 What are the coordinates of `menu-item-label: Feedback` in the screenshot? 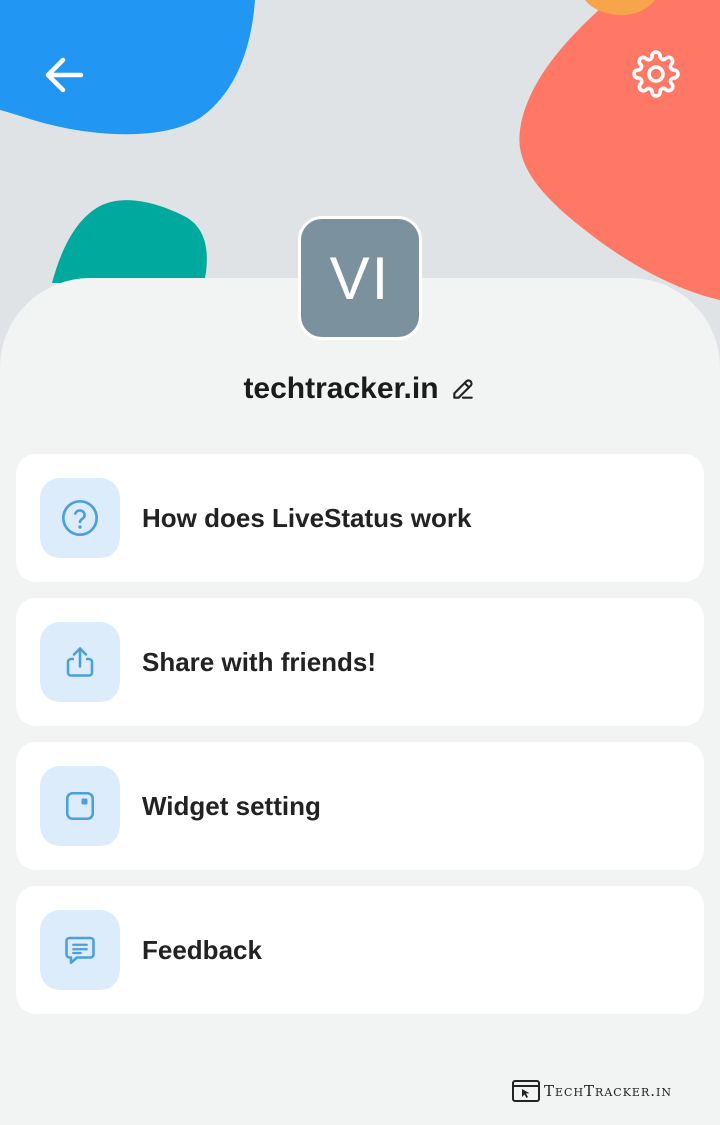 It's located at (202, 949).